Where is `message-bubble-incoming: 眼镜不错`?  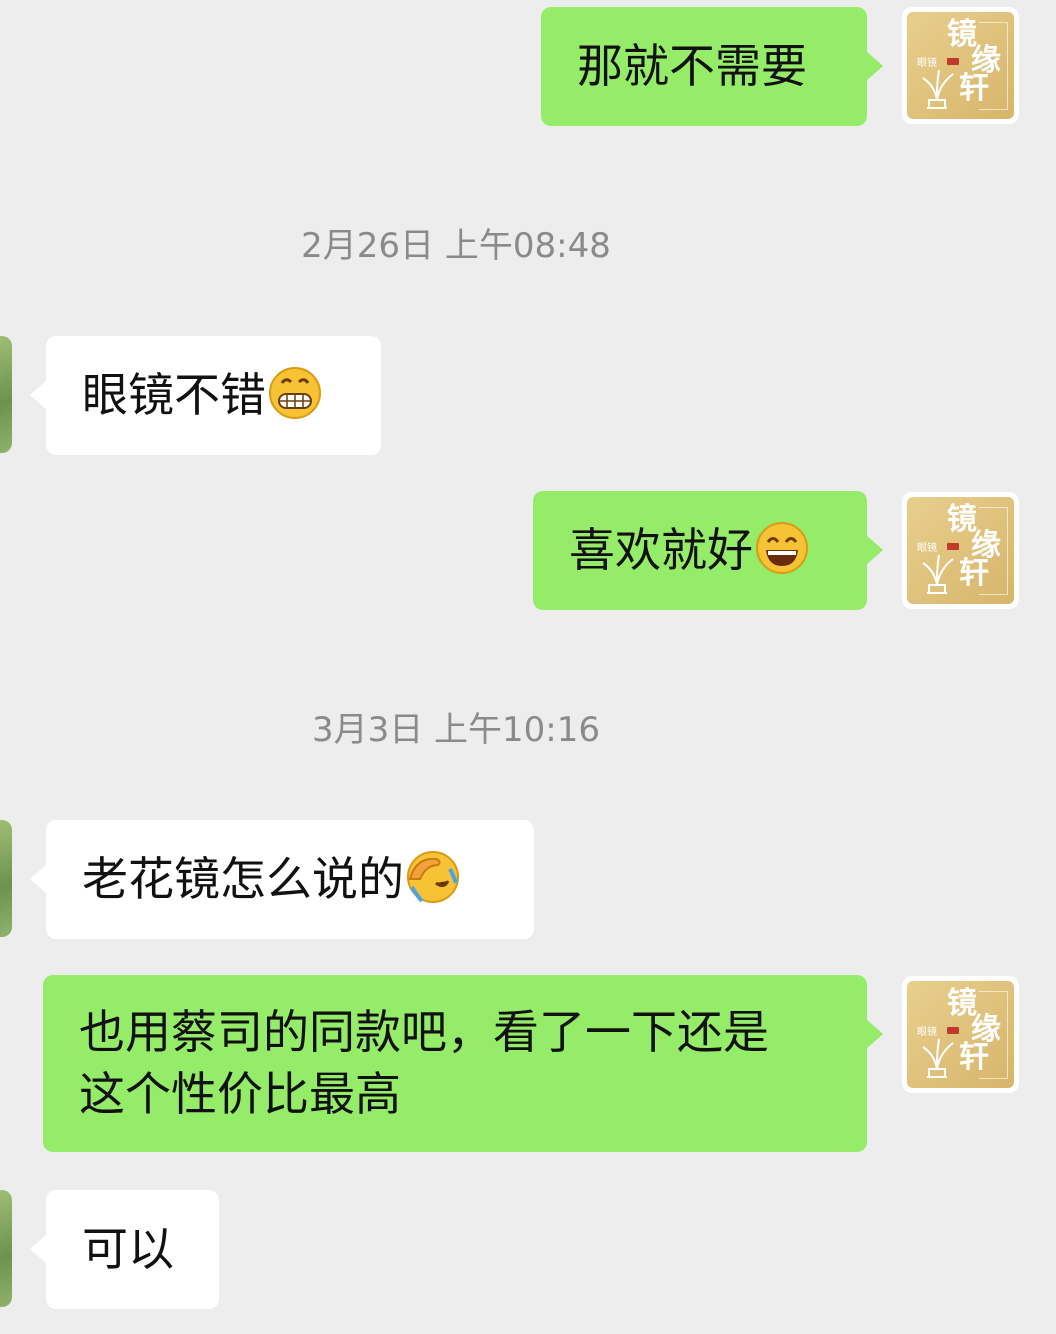
message-bubble-incoming: 眼镜不错 is located at coordinates (205, 395).